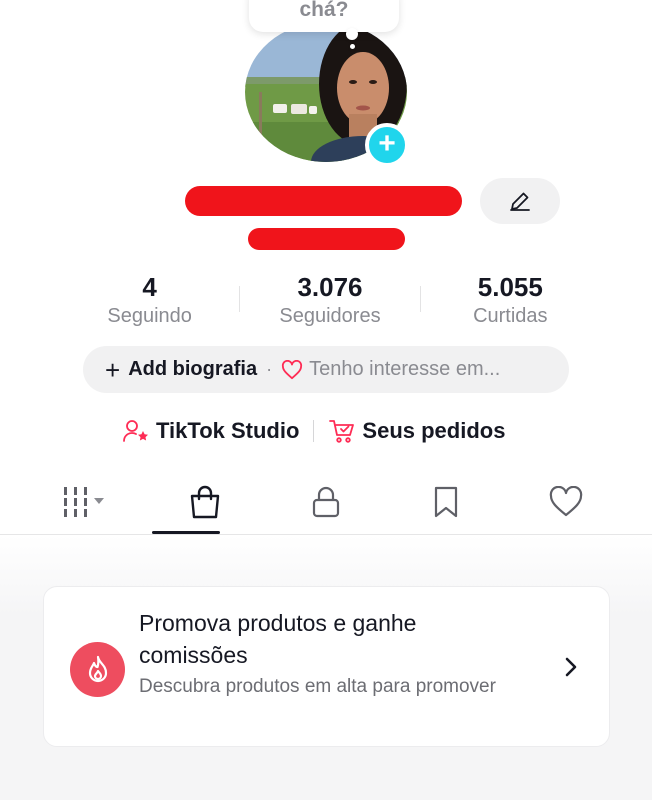 The image size is (652, 800). What do you see at coordinates (510, 287) in the screenshot?
I see `likes-count: 5.055` at bounding box center [510, 287].